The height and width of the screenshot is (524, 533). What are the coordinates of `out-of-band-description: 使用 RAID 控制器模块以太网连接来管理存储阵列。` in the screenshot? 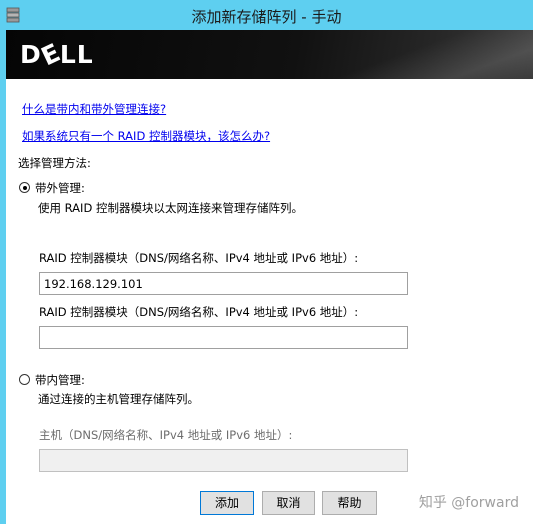 It's located at (170, 208).